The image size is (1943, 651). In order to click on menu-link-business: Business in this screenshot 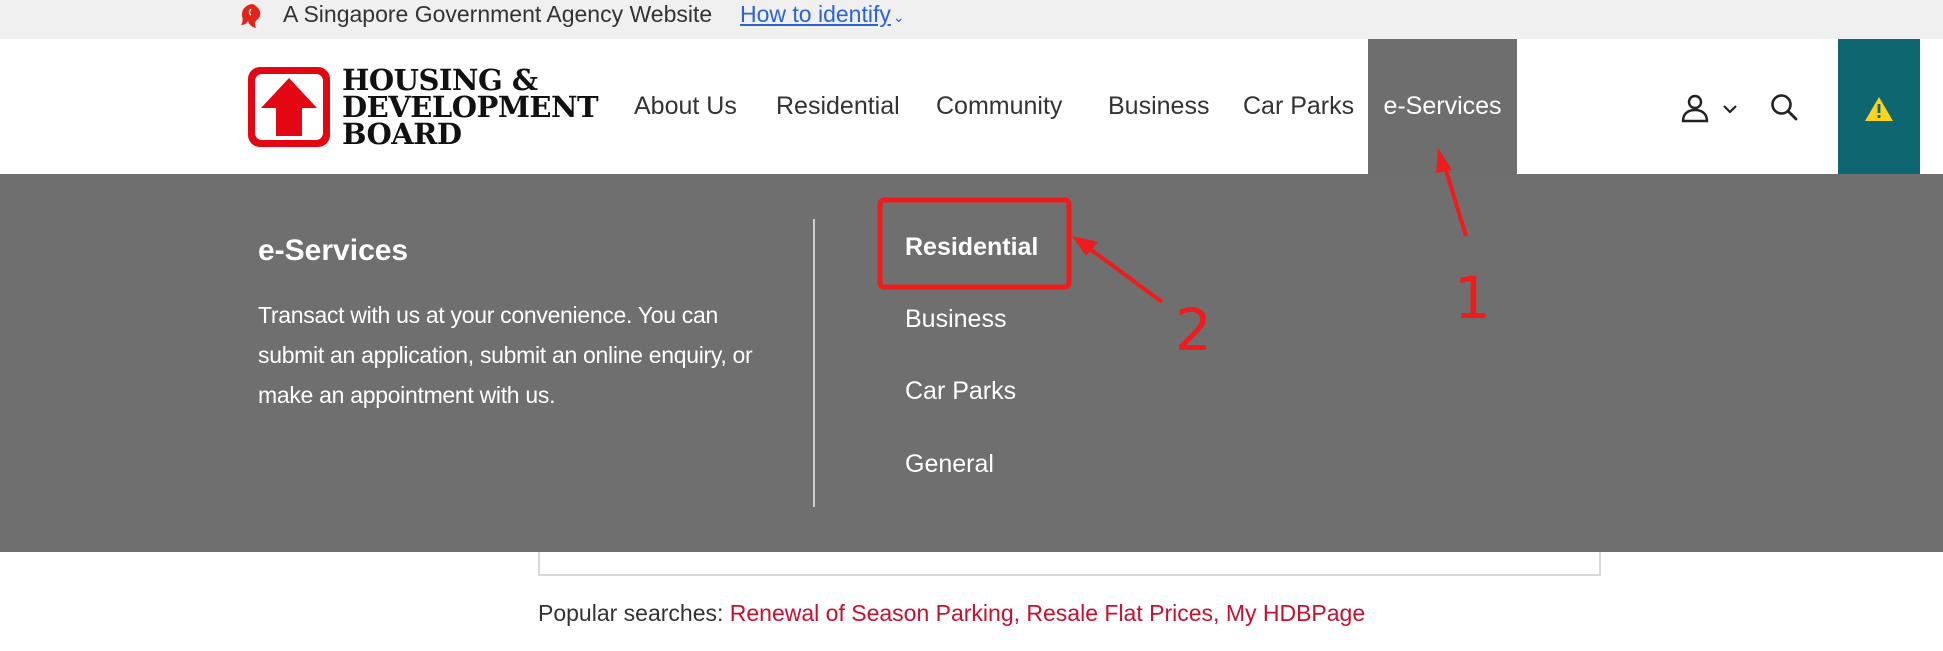, I will do `click(955, 319)`.